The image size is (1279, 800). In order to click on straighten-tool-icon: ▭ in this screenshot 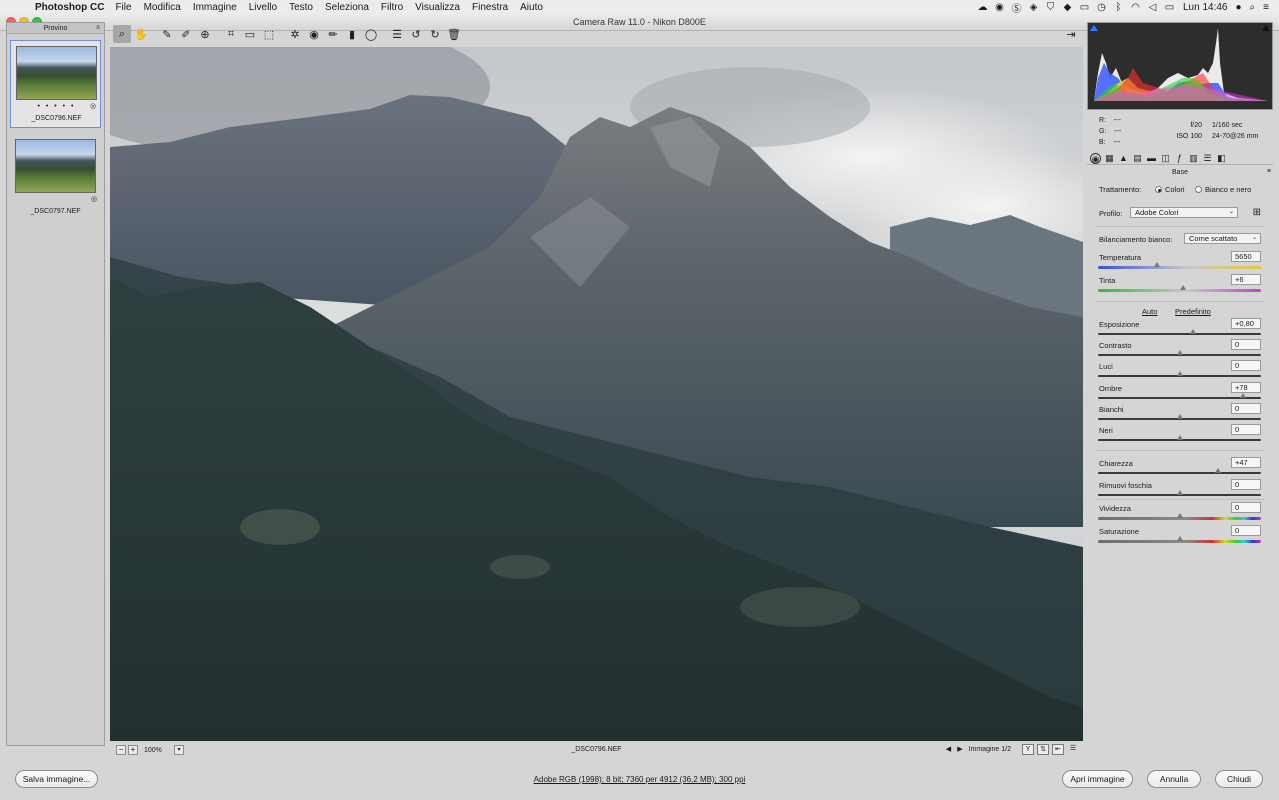, I will do `click(250, 34)`.